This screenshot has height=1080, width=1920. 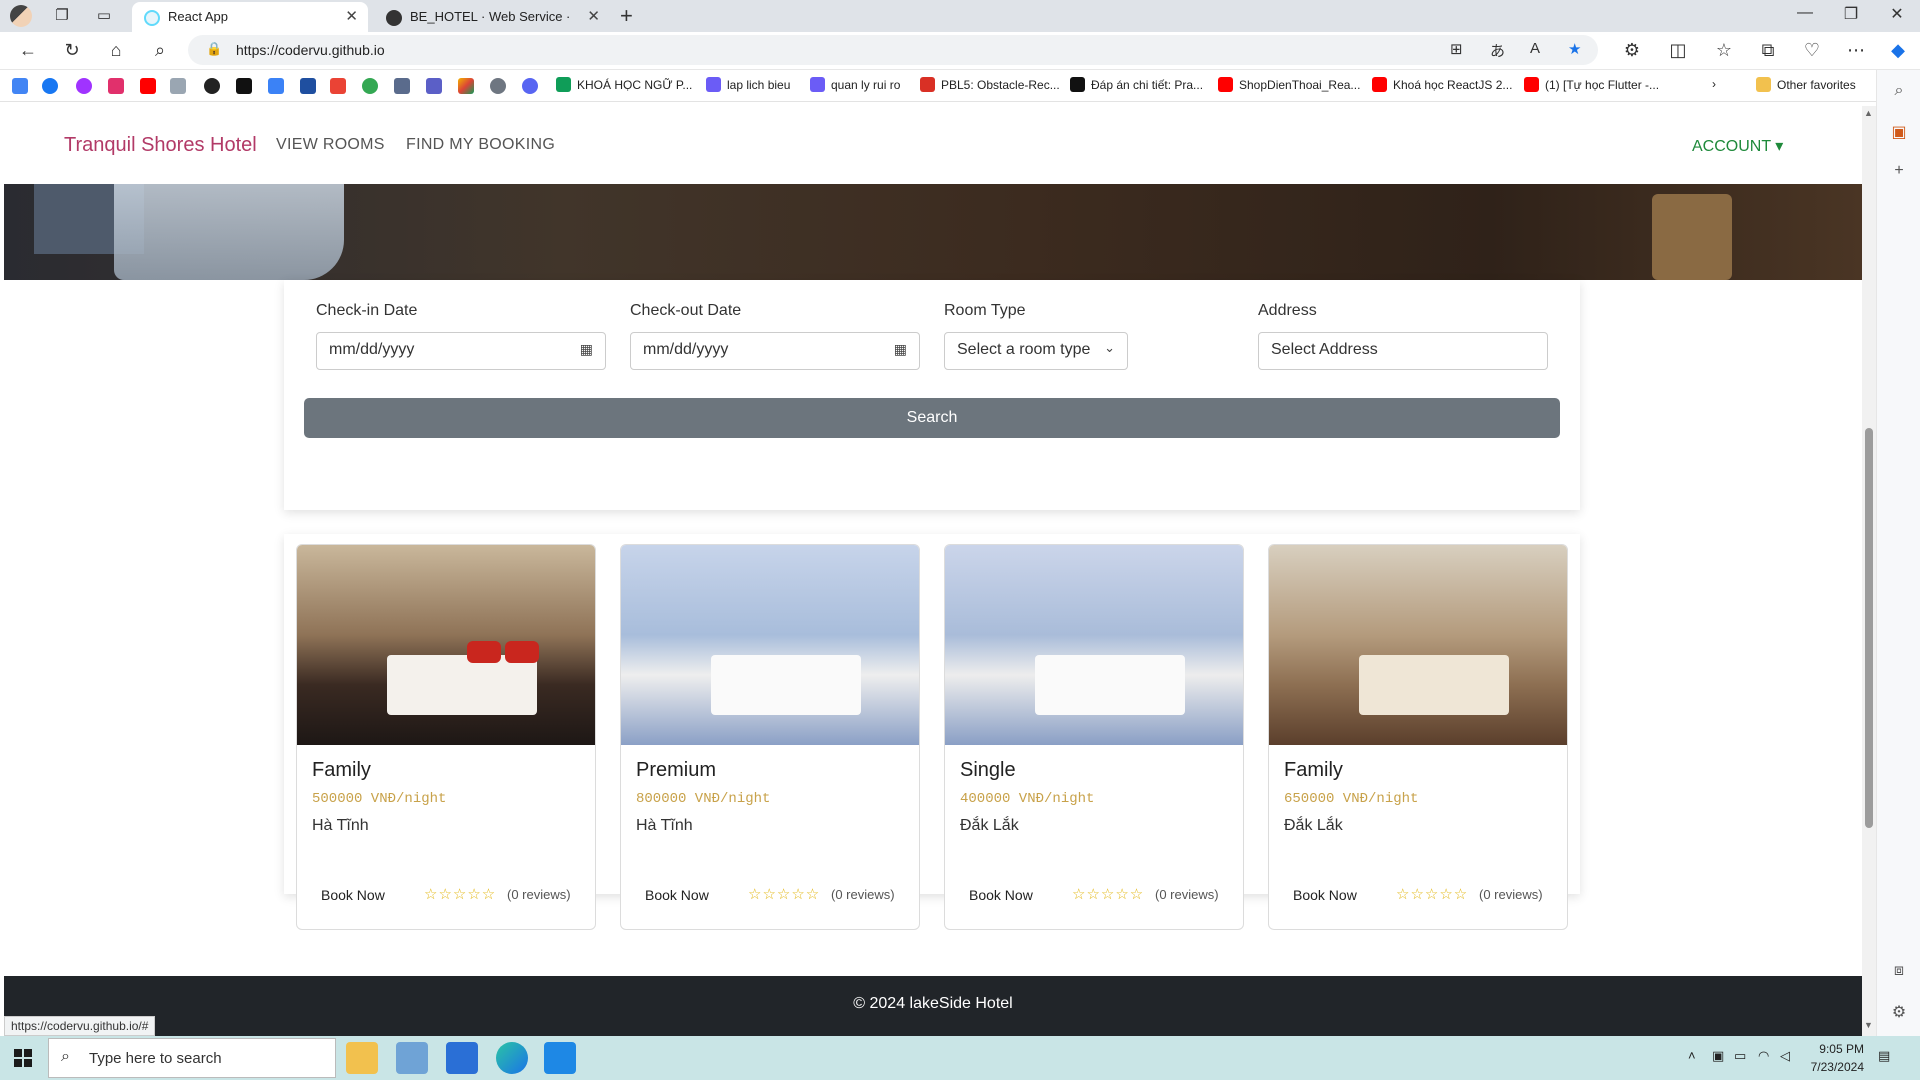 What do you see at coordinates (498, 86) in the screenshot?
I see `github-icon` at bounding box center [498, 86].